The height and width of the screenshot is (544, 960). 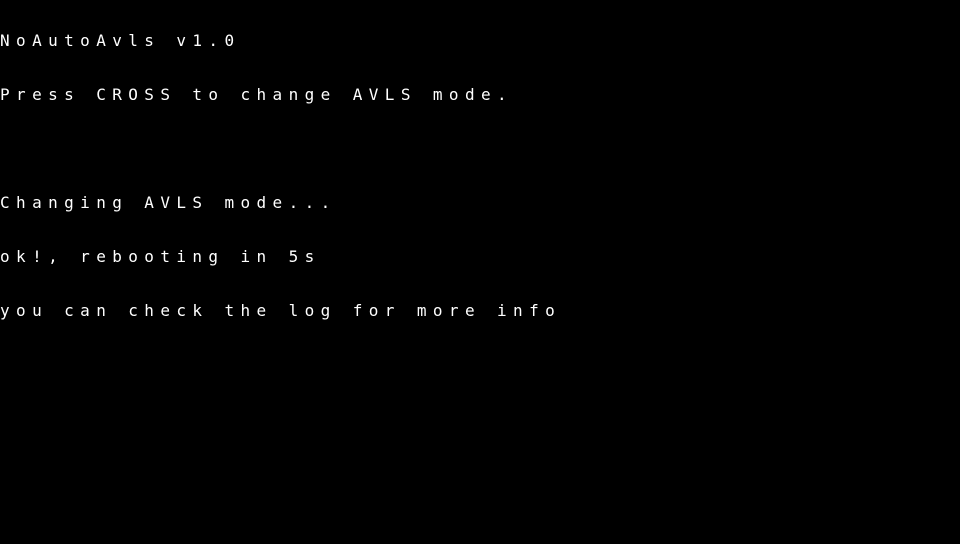 What do you see at coordinates (281, 310) in the screenshot?
I see `console-line-log-hint: you can check the log for more info` at bounding box center [281, 310].